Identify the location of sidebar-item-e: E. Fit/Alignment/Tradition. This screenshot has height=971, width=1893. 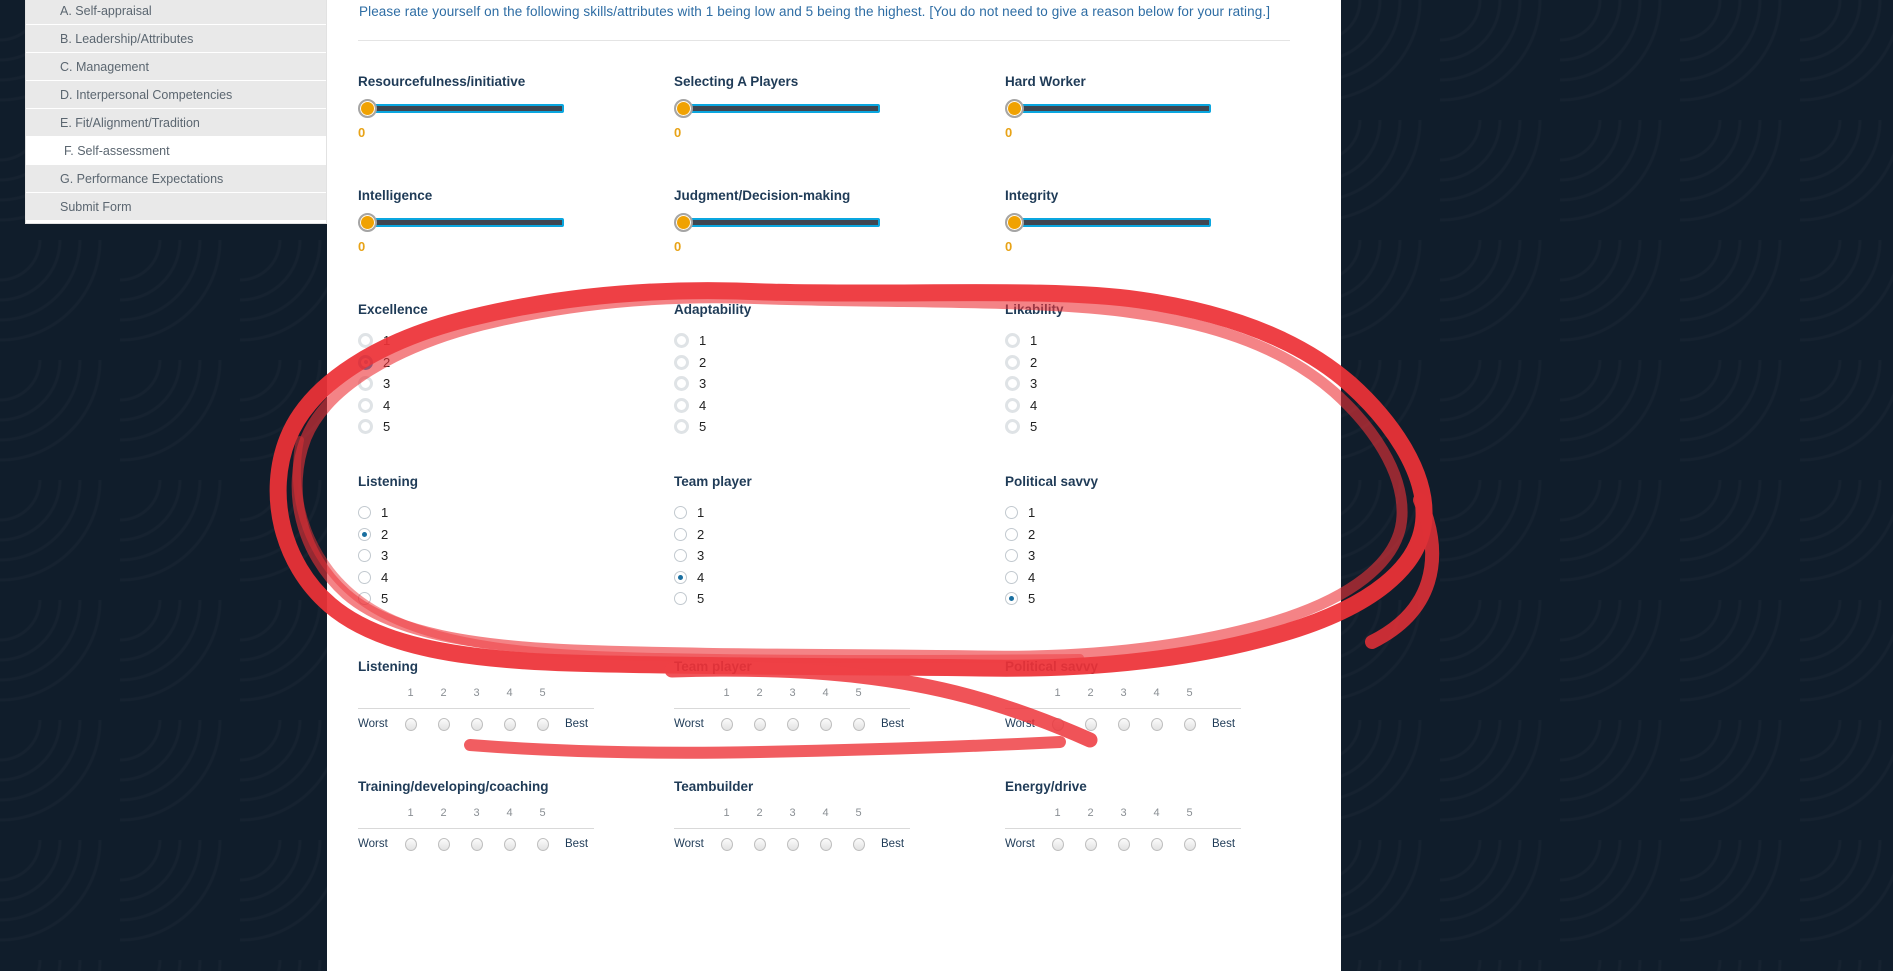
(176, 123).